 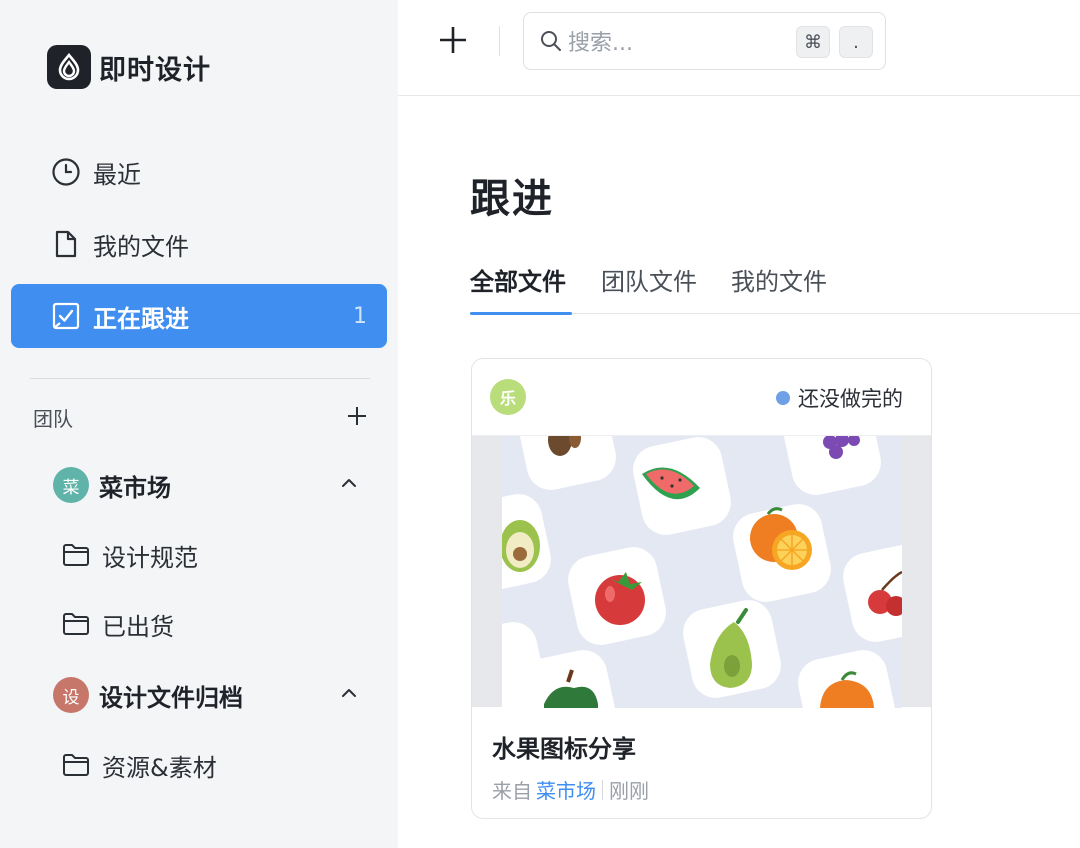 I want to click on top-bar: 搜索... ⌘ ., so click(x=739, y=48).